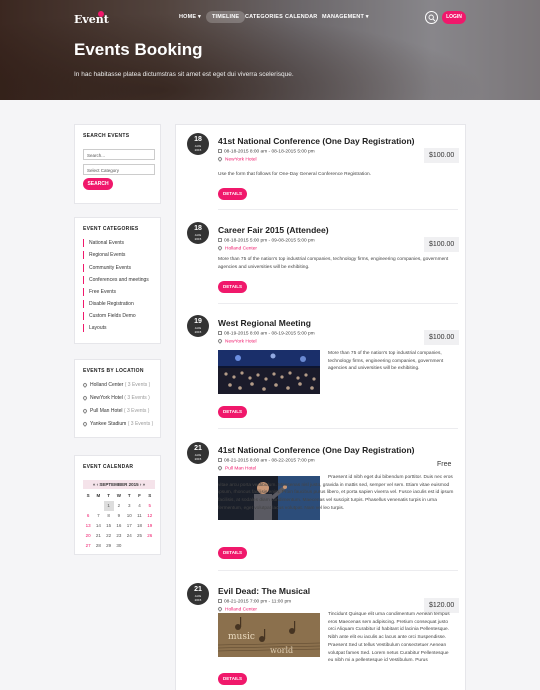 The height and width of the screenshot is (690, 540). Describe the element at coordinates (98, 546) in the screenshot. I see `calendar-day: 28` at that location.